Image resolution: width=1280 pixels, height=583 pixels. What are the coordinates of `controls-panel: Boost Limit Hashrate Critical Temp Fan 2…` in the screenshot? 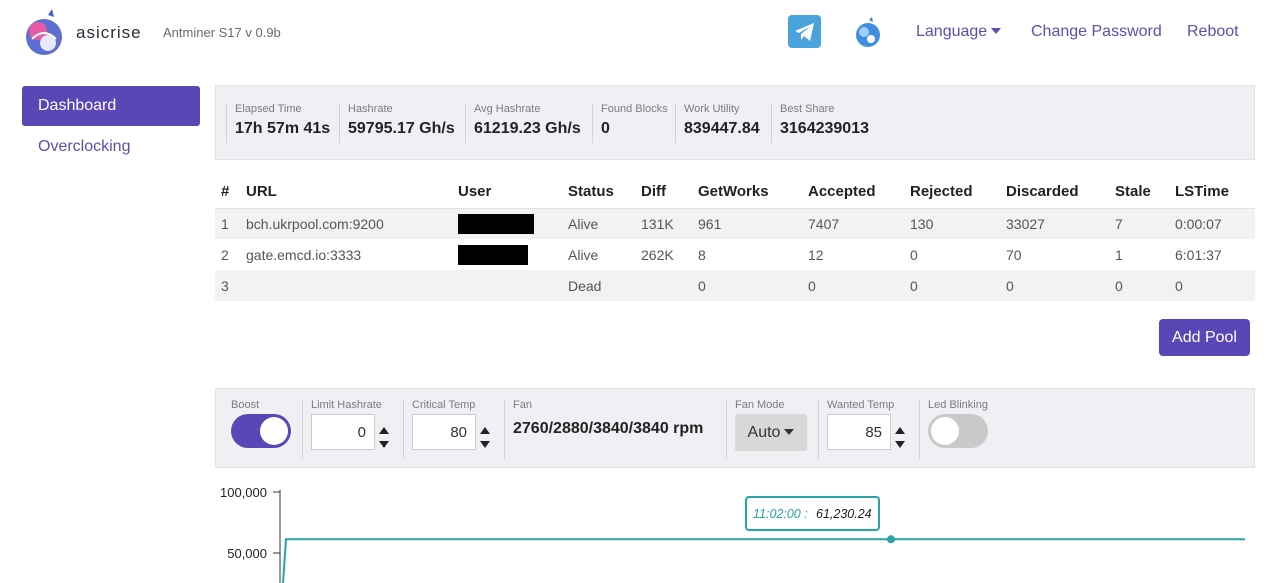 It's located at (735, 428).